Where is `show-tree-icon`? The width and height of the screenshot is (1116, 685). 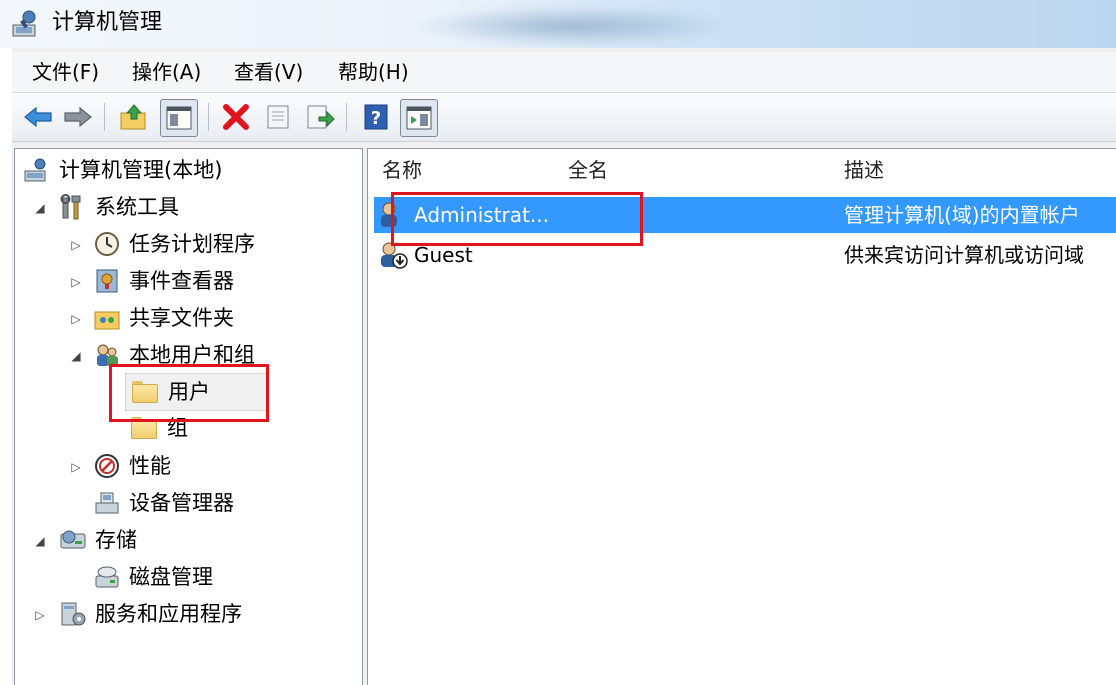
show-tree-icon is located at coordinates (179, 118).